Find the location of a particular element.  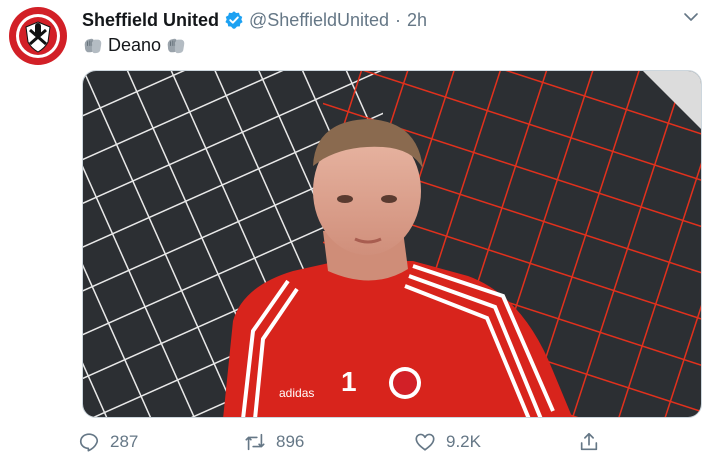

tweet-text: Deano is located at coordinates (134, 45).